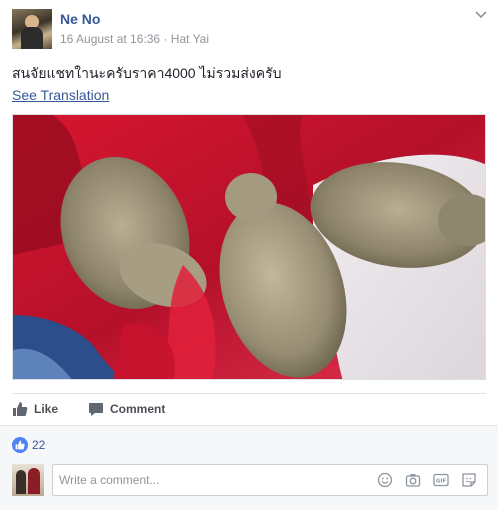 The image size is (498, 510). What do you see at coordinates (138, 409) in the screenshot?
I see `comment-label: Comment` at bounding box center [138, 409].